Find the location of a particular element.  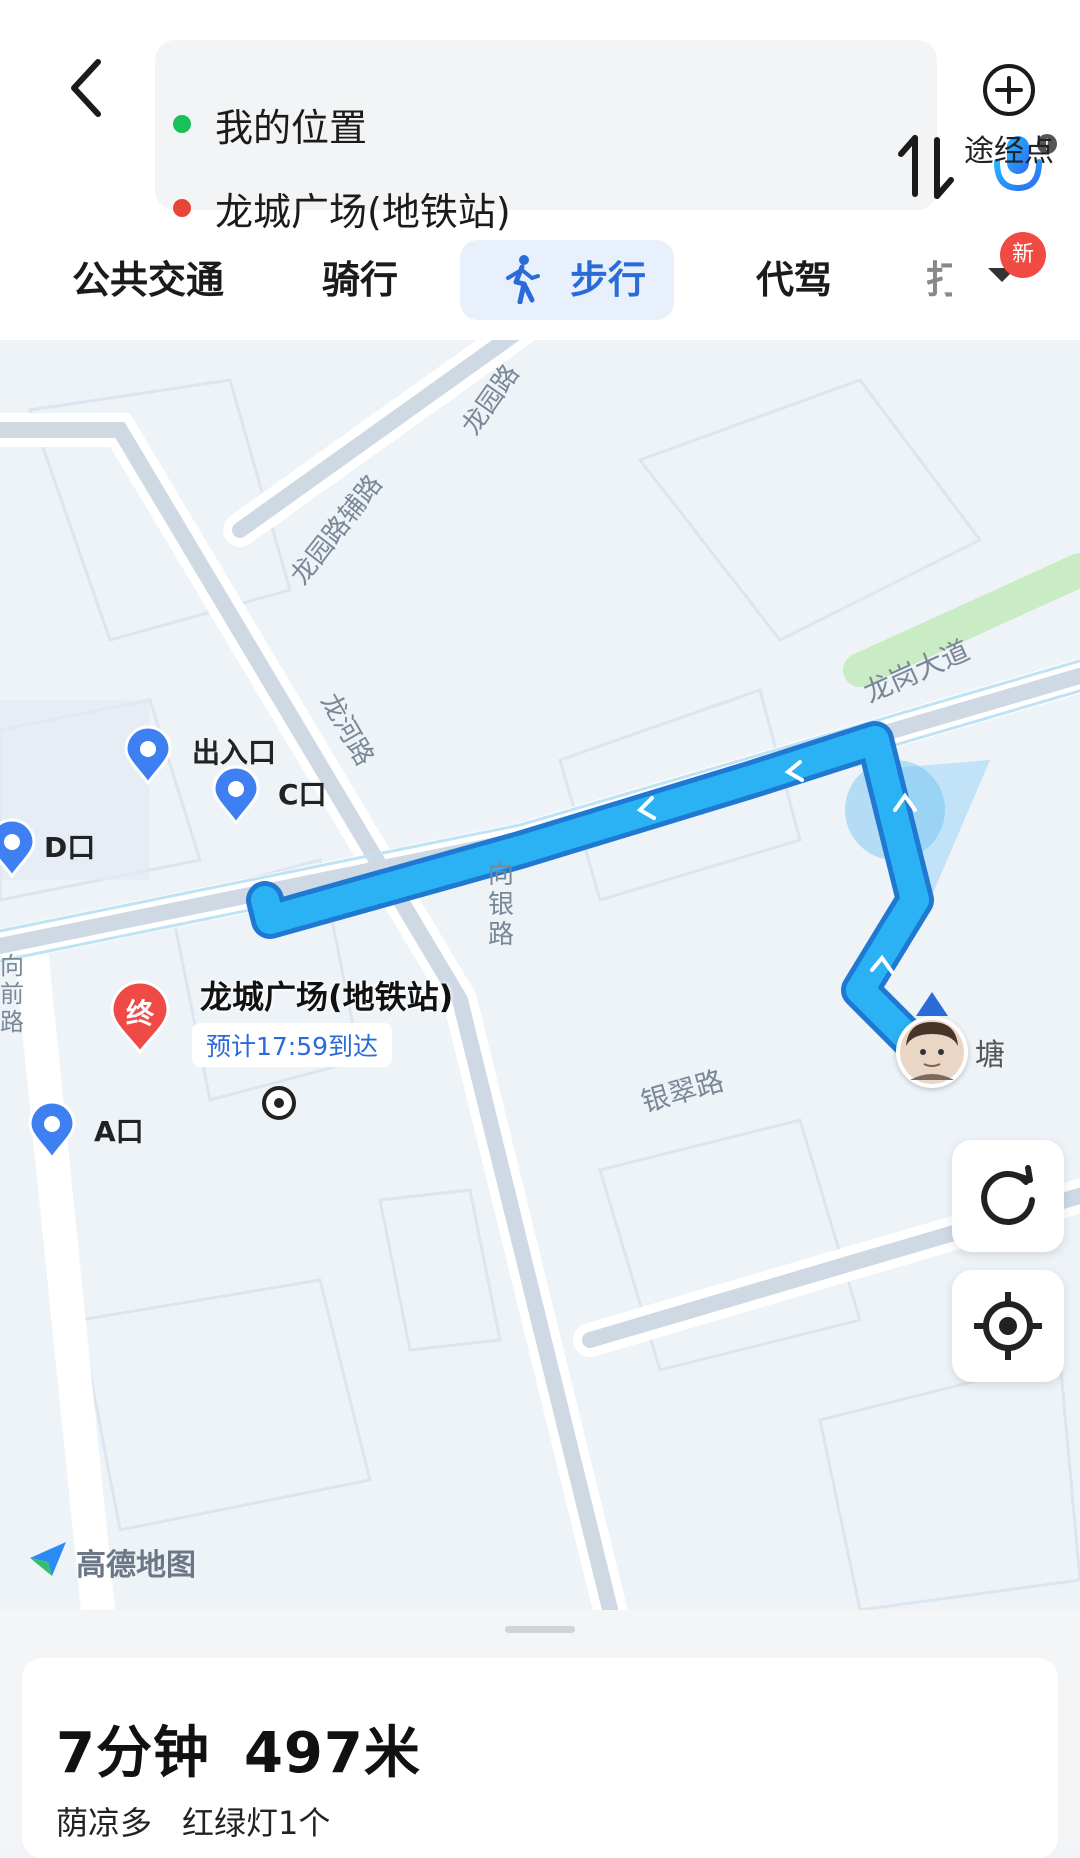

drag-handle is located at coordinates (540, 1629).